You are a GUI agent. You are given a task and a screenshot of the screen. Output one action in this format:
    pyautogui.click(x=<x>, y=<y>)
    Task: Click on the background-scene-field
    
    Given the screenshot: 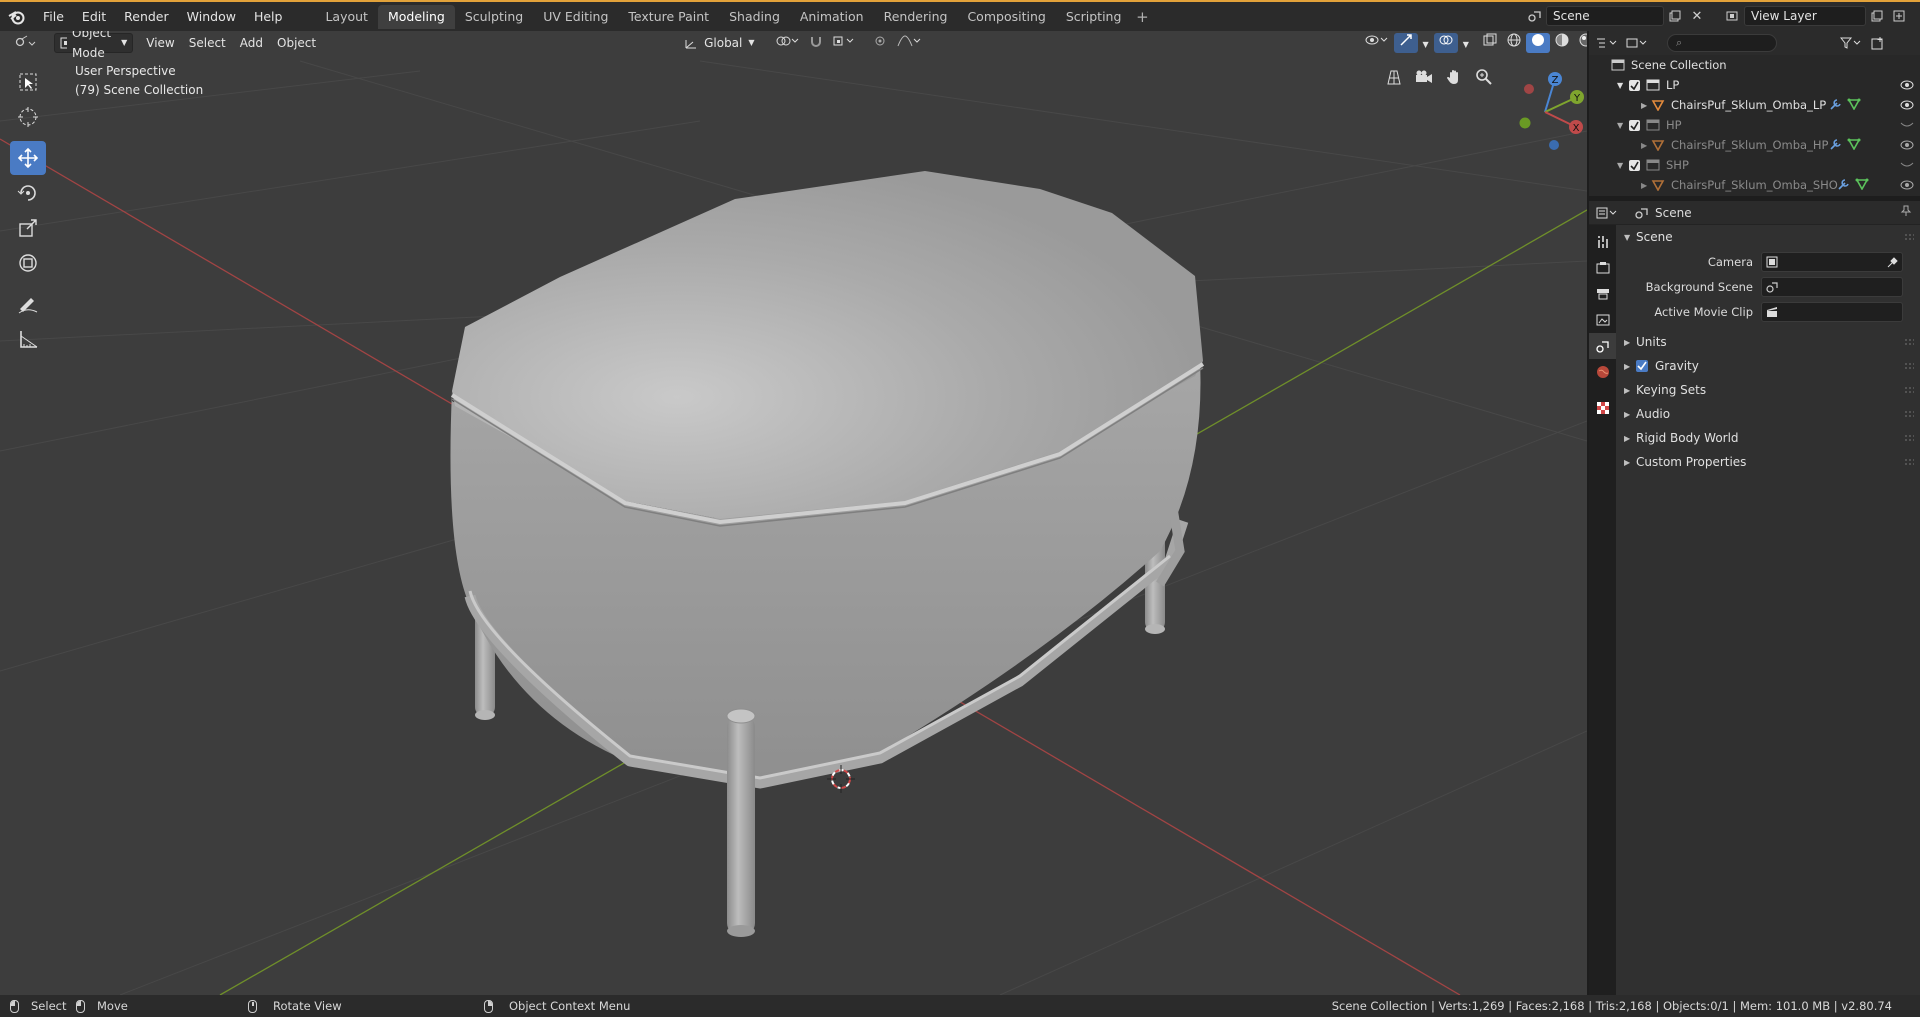 What is the action you would take?
    pyautogui.click(x=1832, y=286)
    